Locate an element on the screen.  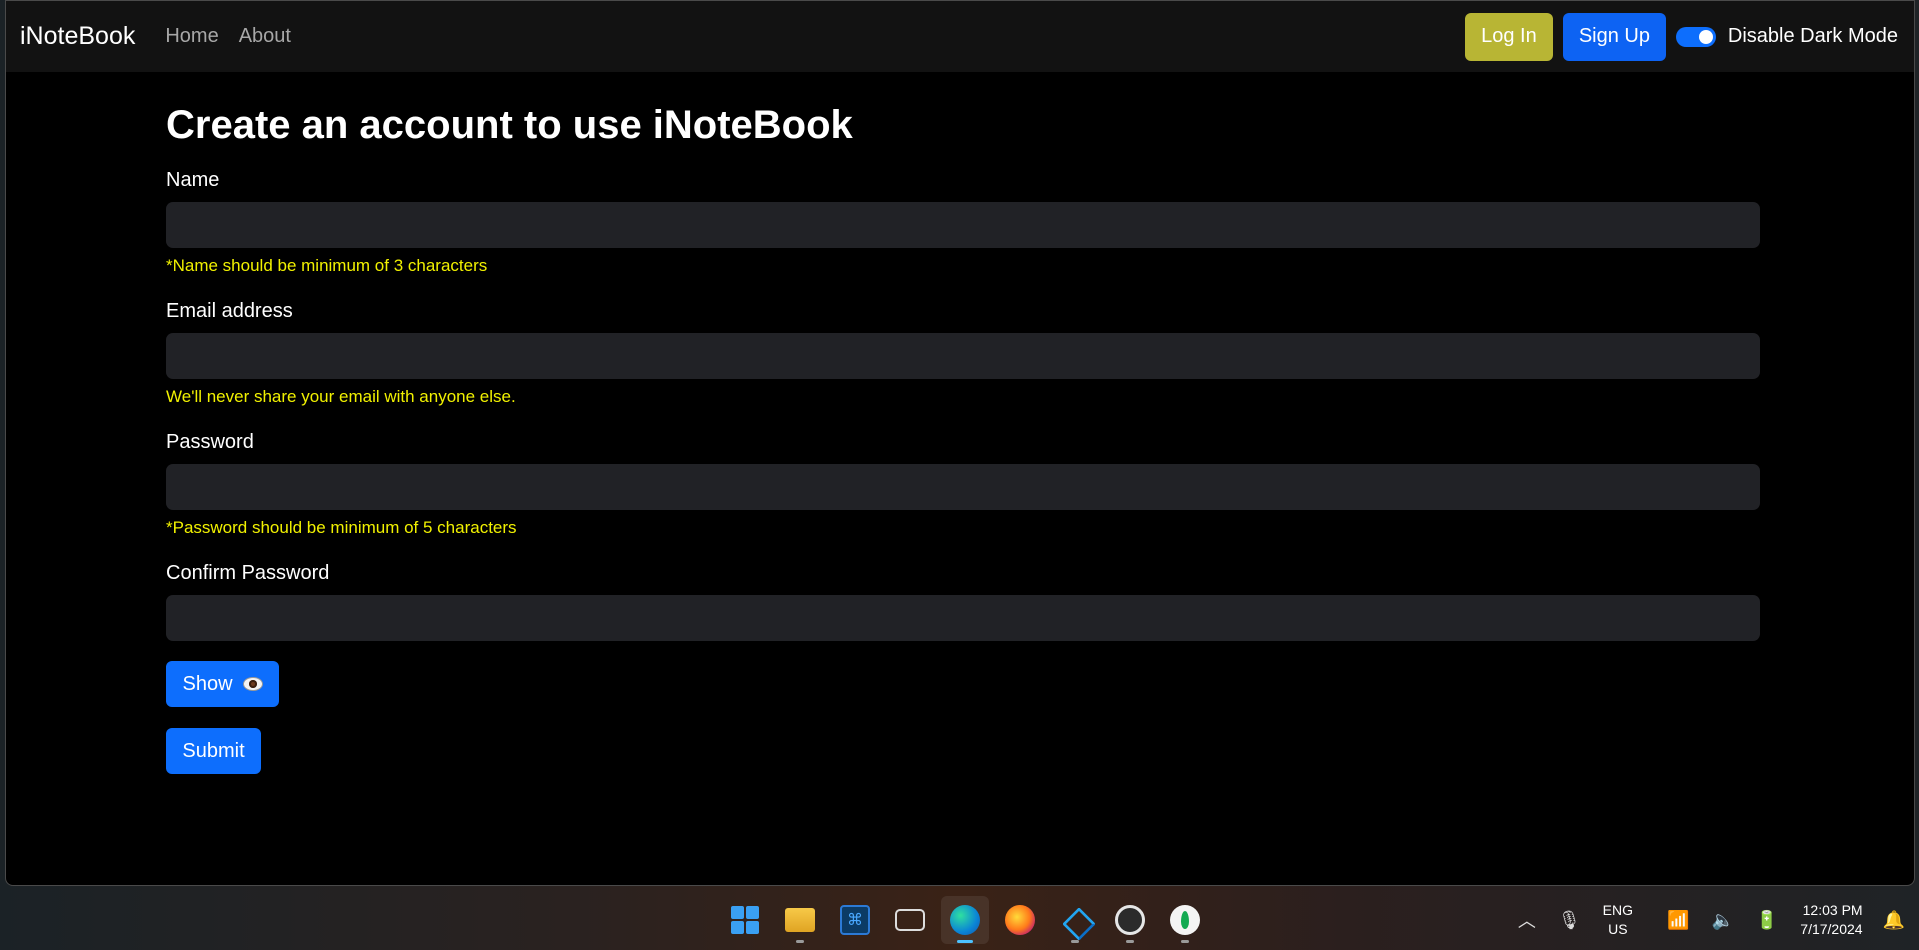
email-label: Email address is located at coordinates (229, 311).